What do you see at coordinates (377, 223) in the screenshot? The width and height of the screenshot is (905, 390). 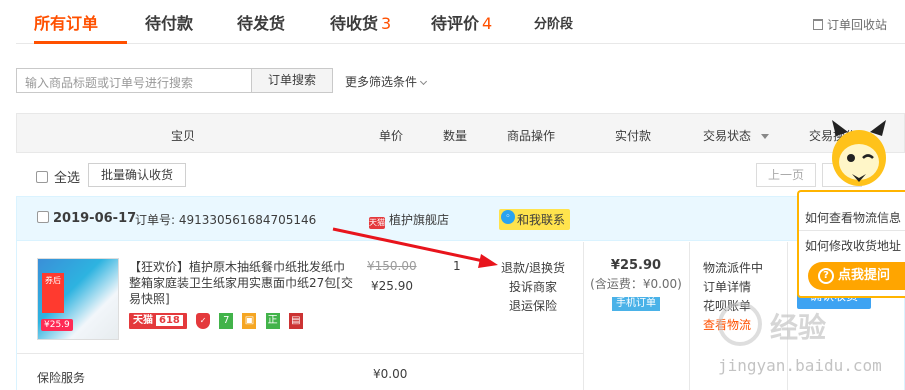 I see `tmall-icon: 天猫` at bounding box center [377, 223].